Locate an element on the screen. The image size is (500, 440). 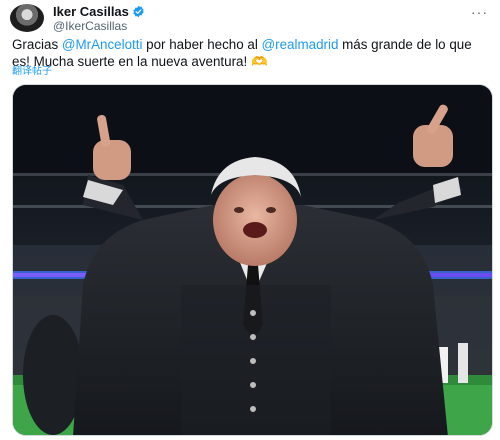
author-handle: @IkerCasillas is located at coordinates (99, 26).